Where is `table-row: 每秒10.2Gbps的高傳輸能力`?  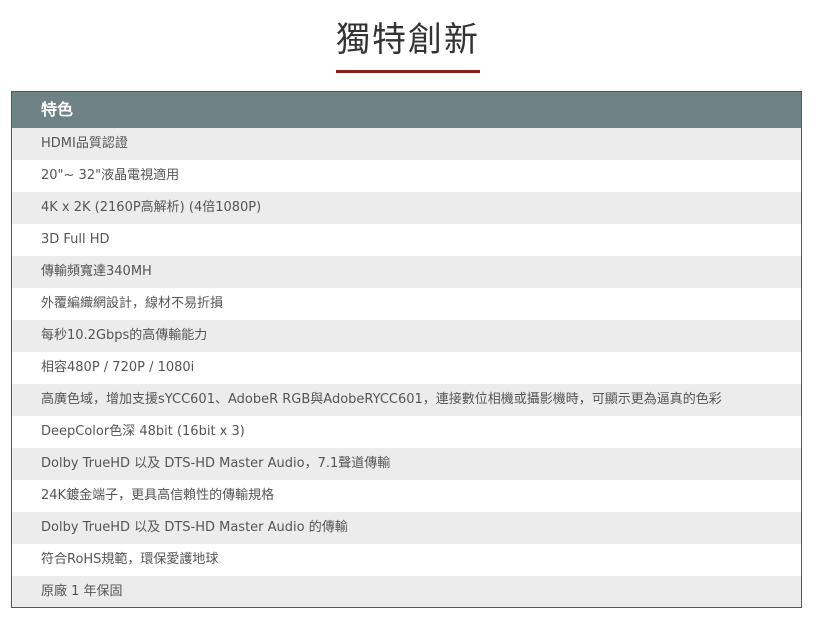
table-row: 每秒10.2Gbps的高傳輸能力 is located at coordinates (406, 336).